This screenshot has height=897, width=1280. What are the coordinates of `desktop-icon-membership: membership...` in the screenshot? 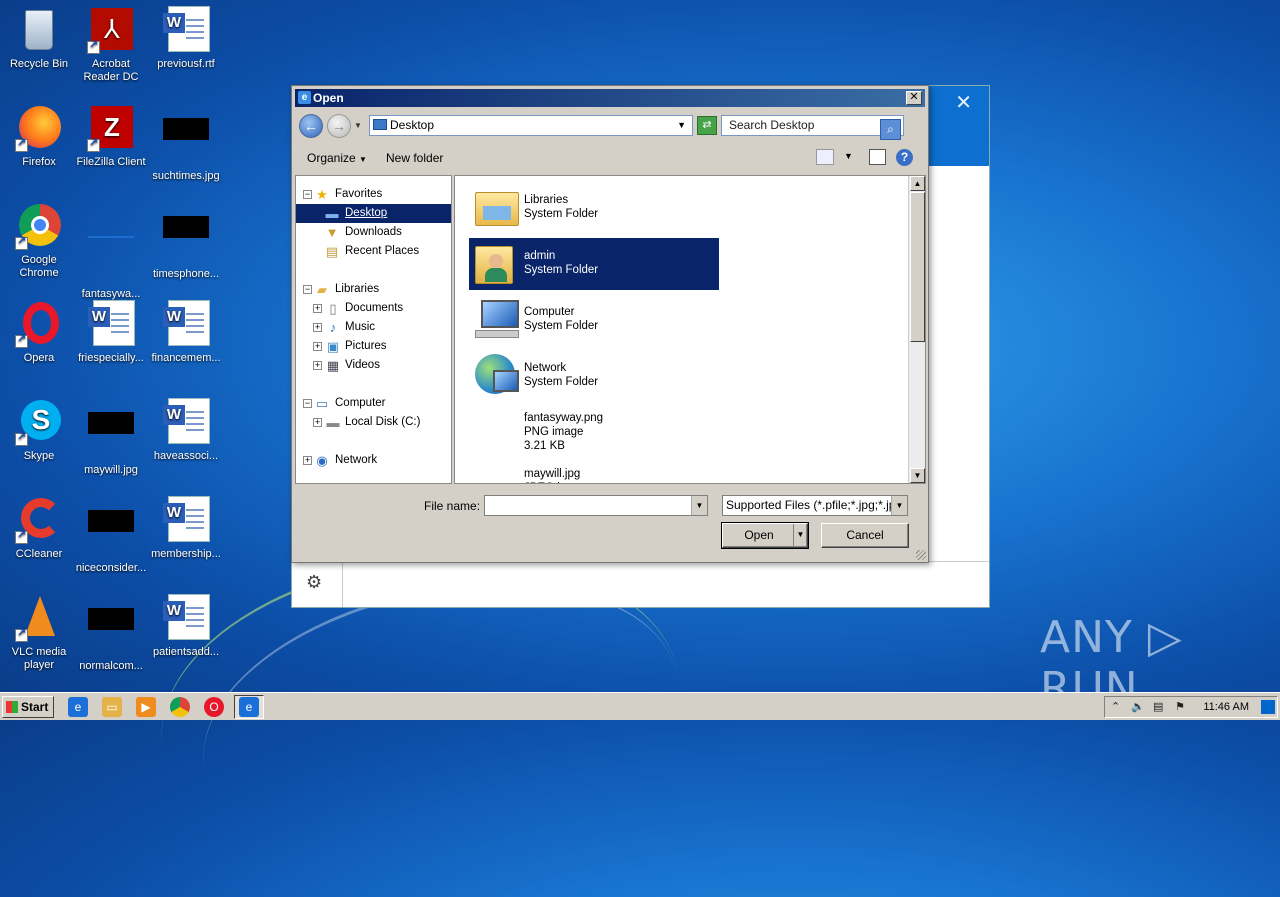 It's located at (186, 528).